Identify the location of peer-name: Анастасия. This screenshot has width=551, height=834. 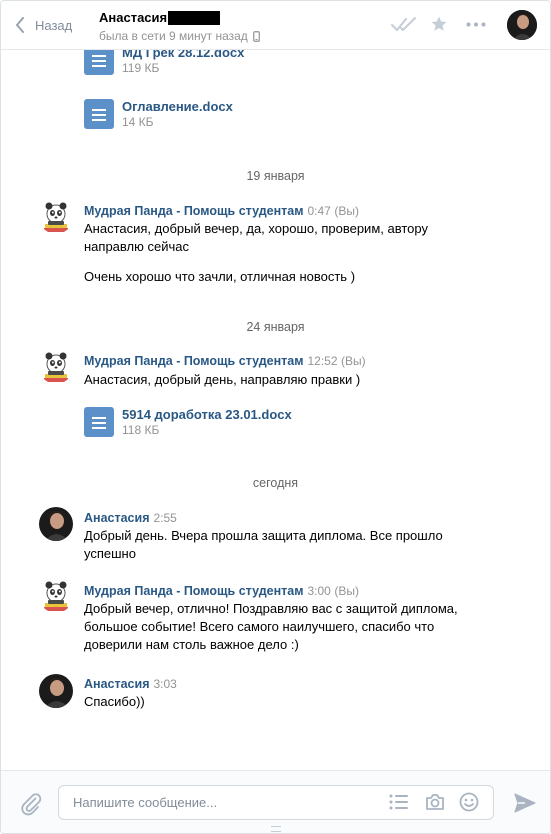
(160, 17).